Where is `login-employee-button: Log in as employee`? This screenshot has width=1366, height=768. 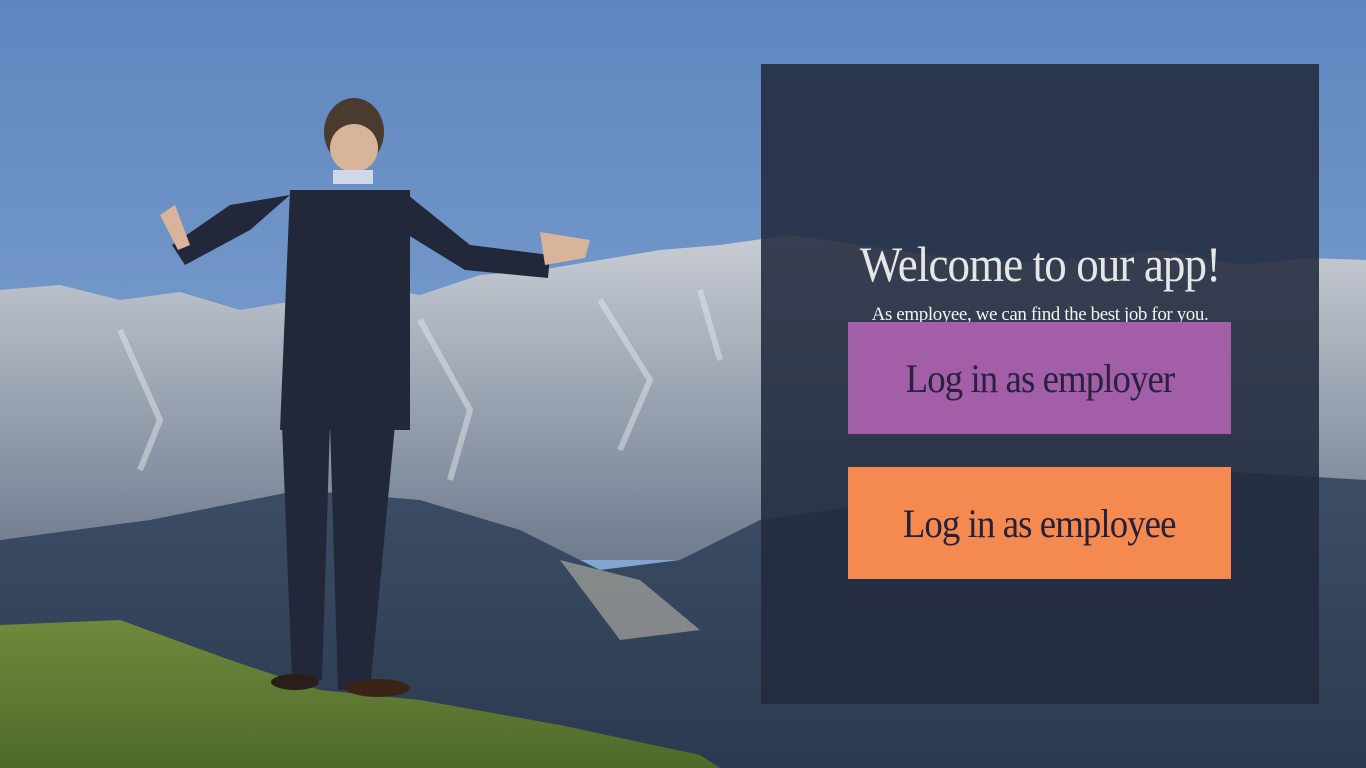
login-employee-button: Log in as employee is located at coordinates (1039, 523).